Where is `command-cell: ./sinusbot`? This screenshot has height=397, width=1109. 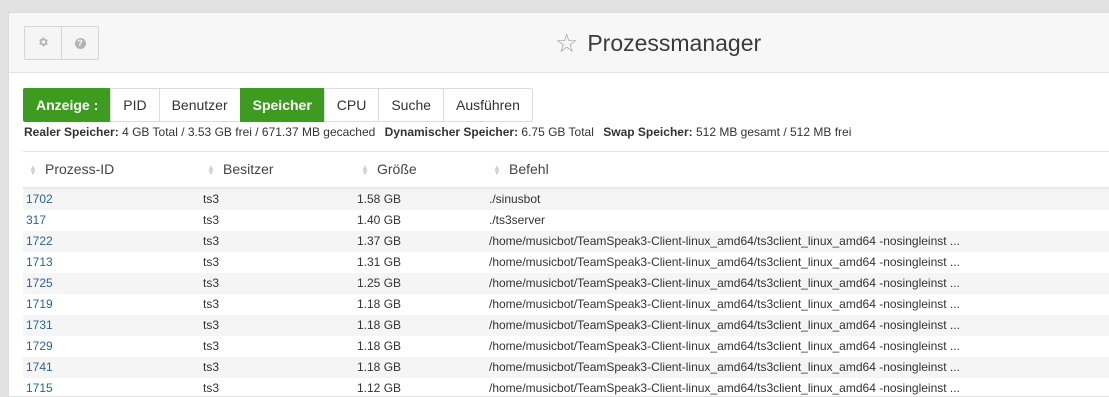 command-cell: ./sinusbot is located at coordinates (515, 199).